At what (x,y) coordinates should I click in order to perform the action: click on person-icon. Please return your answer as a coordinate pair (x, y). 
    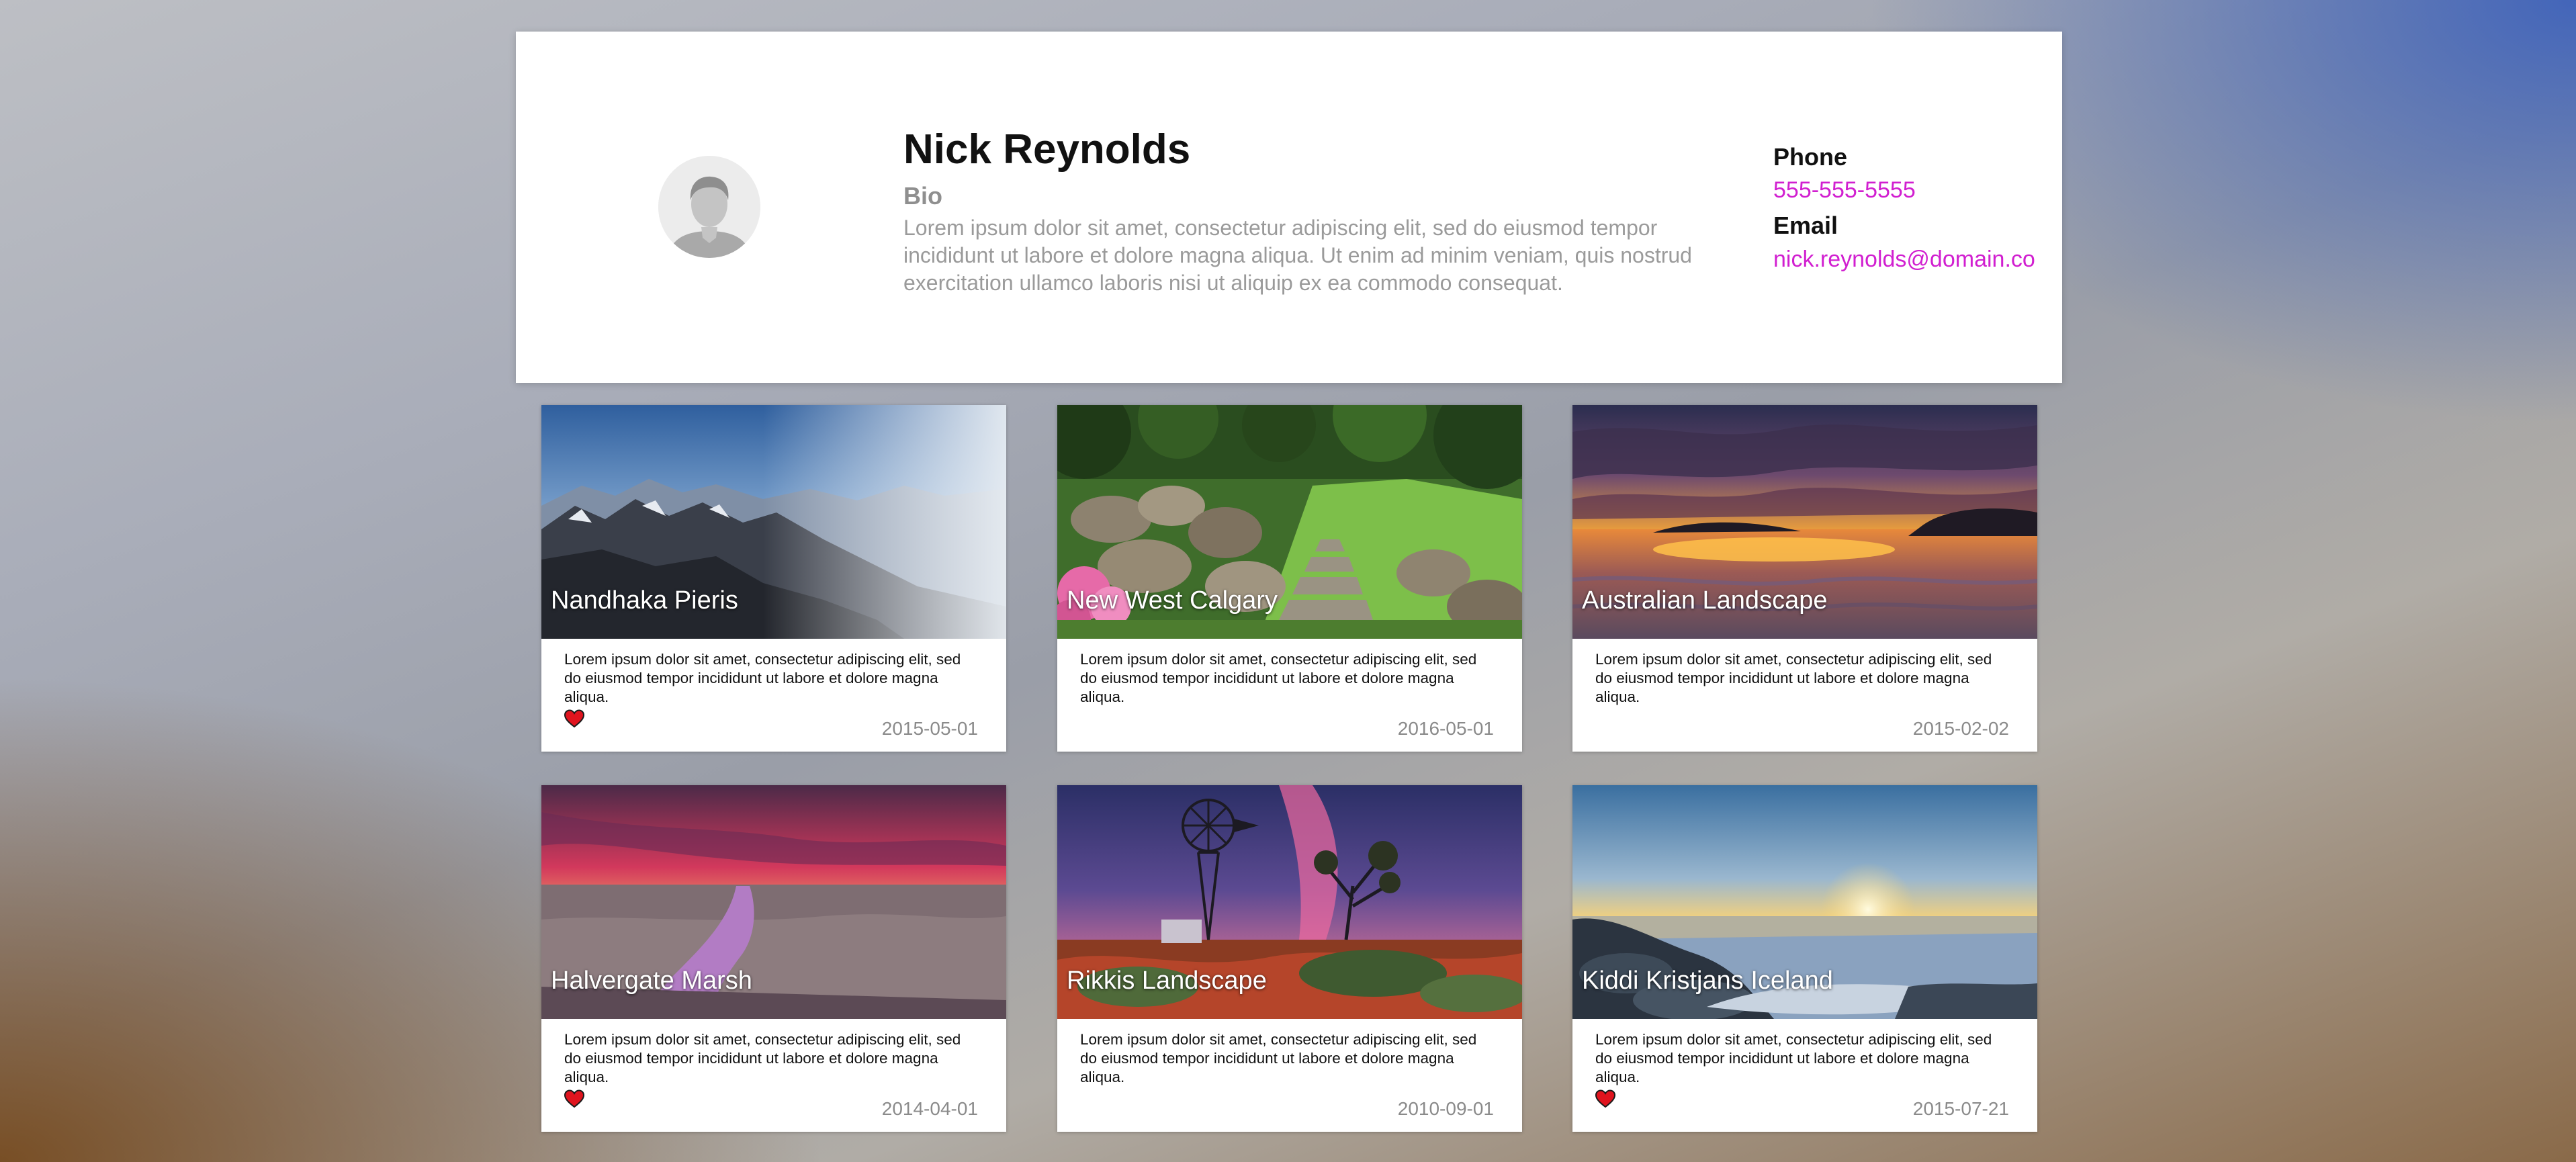
    Looking at the image, I should click on (709, 207).